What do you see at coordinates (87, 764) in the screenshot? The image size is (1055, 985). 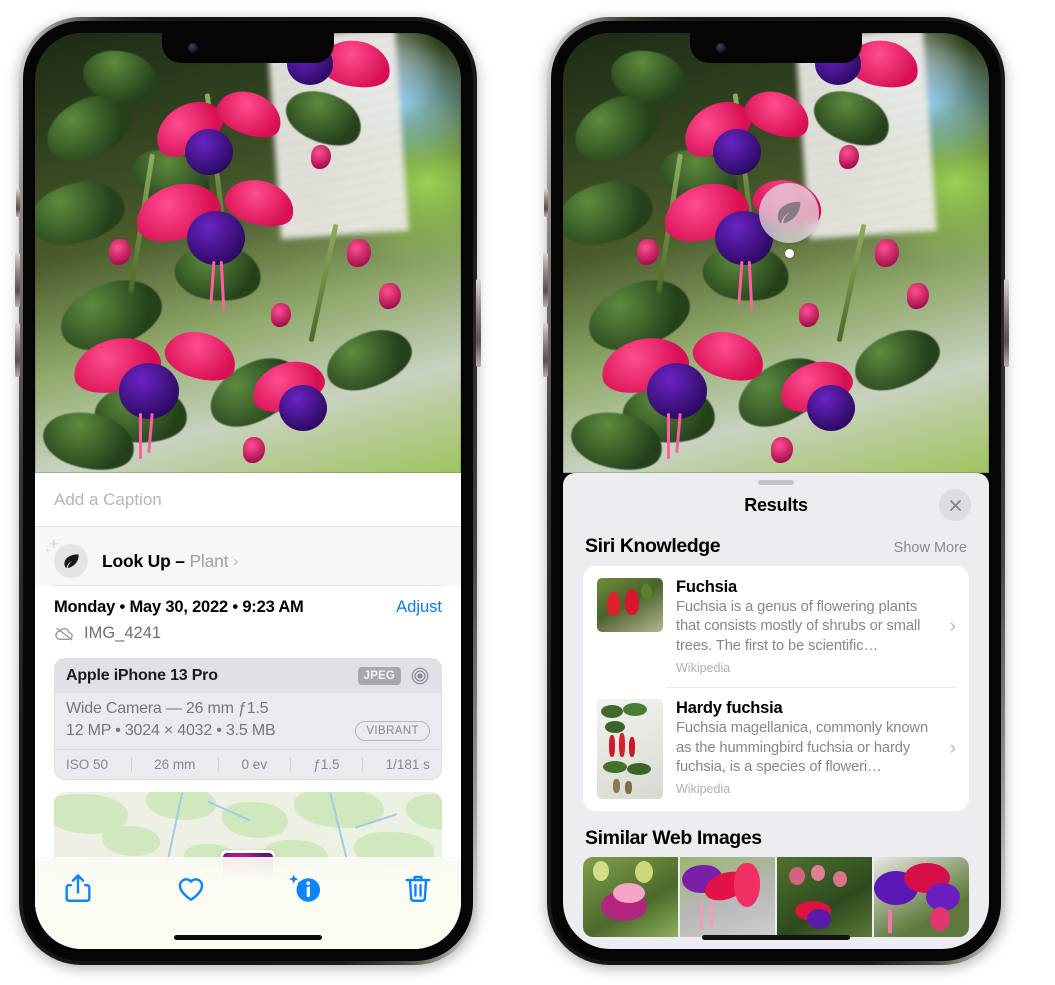 I see `exif-iso: ISO 50` at bounding box center [87, 764].